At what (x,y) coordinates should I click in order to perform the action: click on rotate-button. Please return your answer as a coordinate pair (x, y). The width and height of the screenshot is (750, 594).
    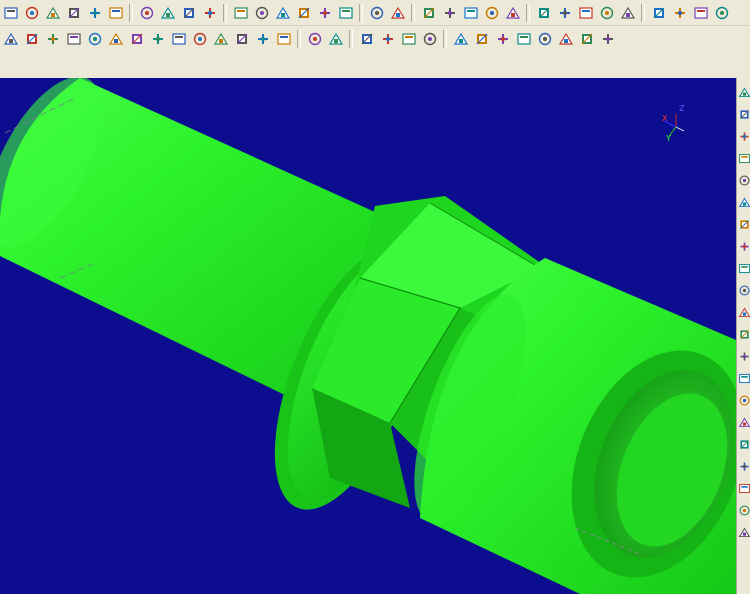
    Looking at the image, I should click on (544, 13).